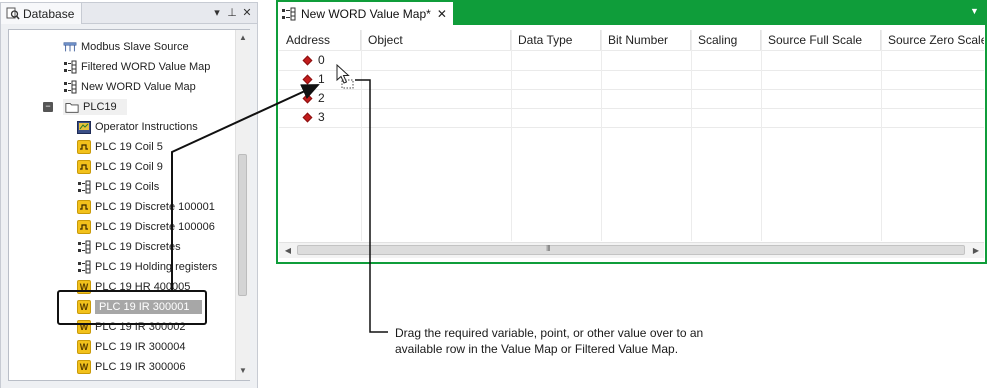 The width and height of the screenshot is (987, 388). I want to click on tree-item-label: PLC 19 Holding registers, so click(156, 267).